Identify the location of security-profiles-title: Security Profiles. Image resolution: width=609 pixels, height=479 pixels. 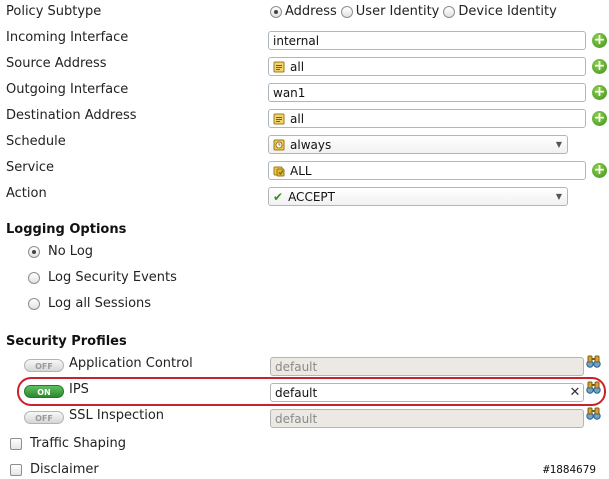
(66, 341).